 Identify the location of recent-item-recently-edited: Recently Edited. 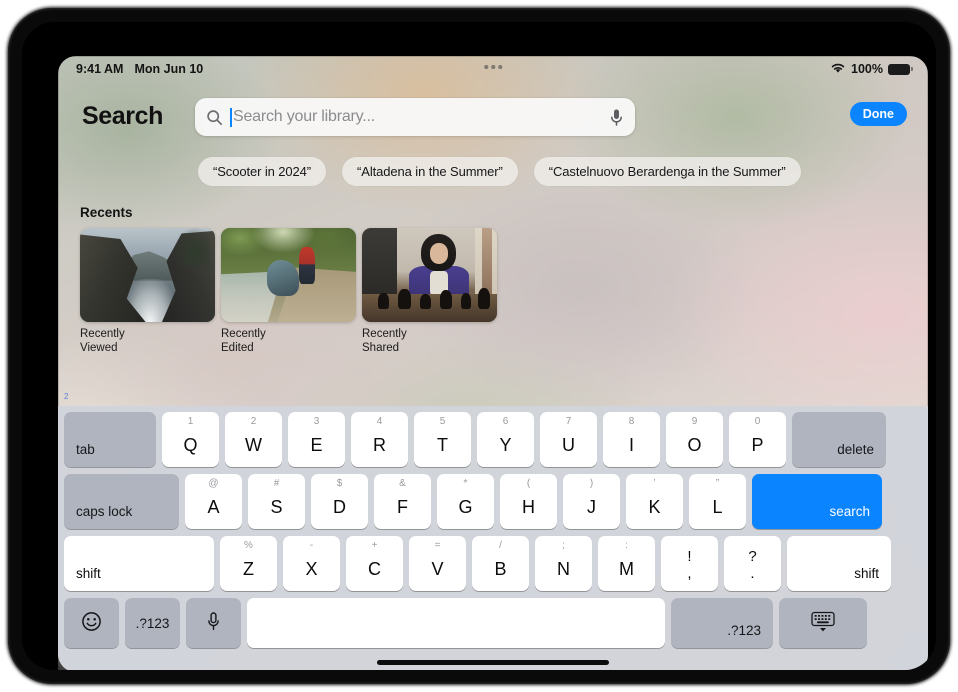
(288, 291).